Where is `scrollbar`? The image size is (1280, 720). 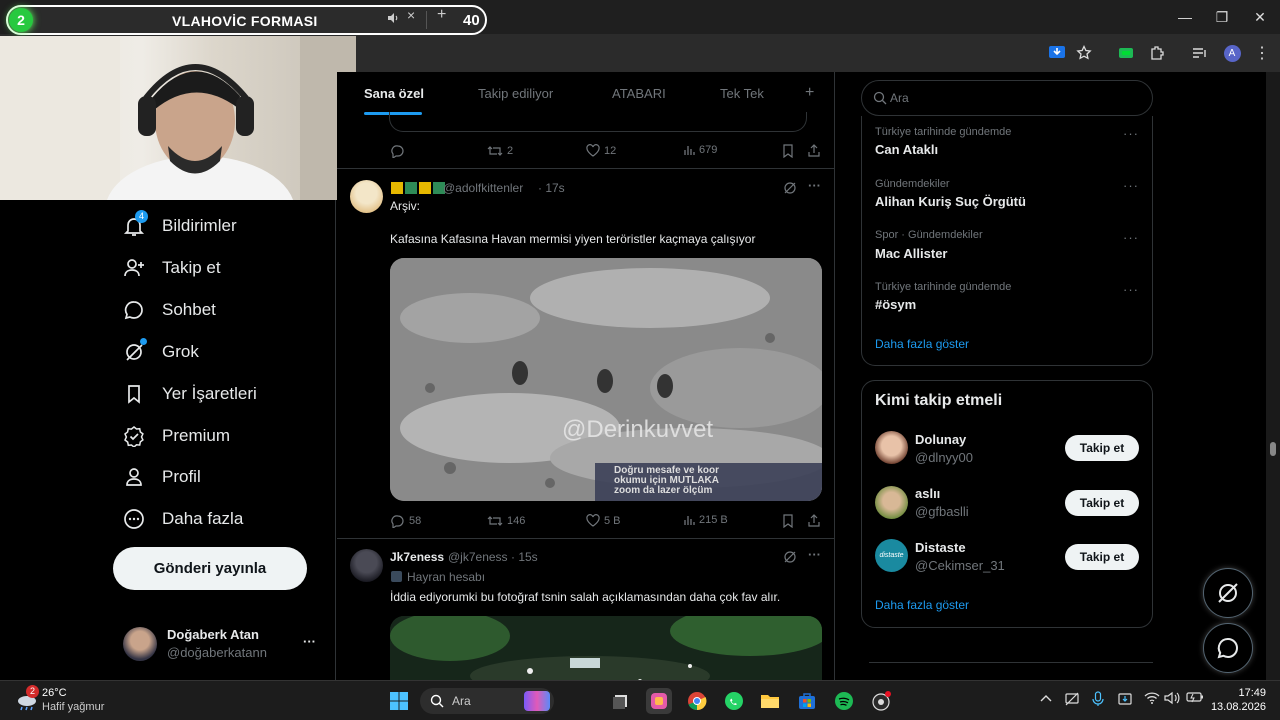 scrollbar is located at coordinates (1273, 376).